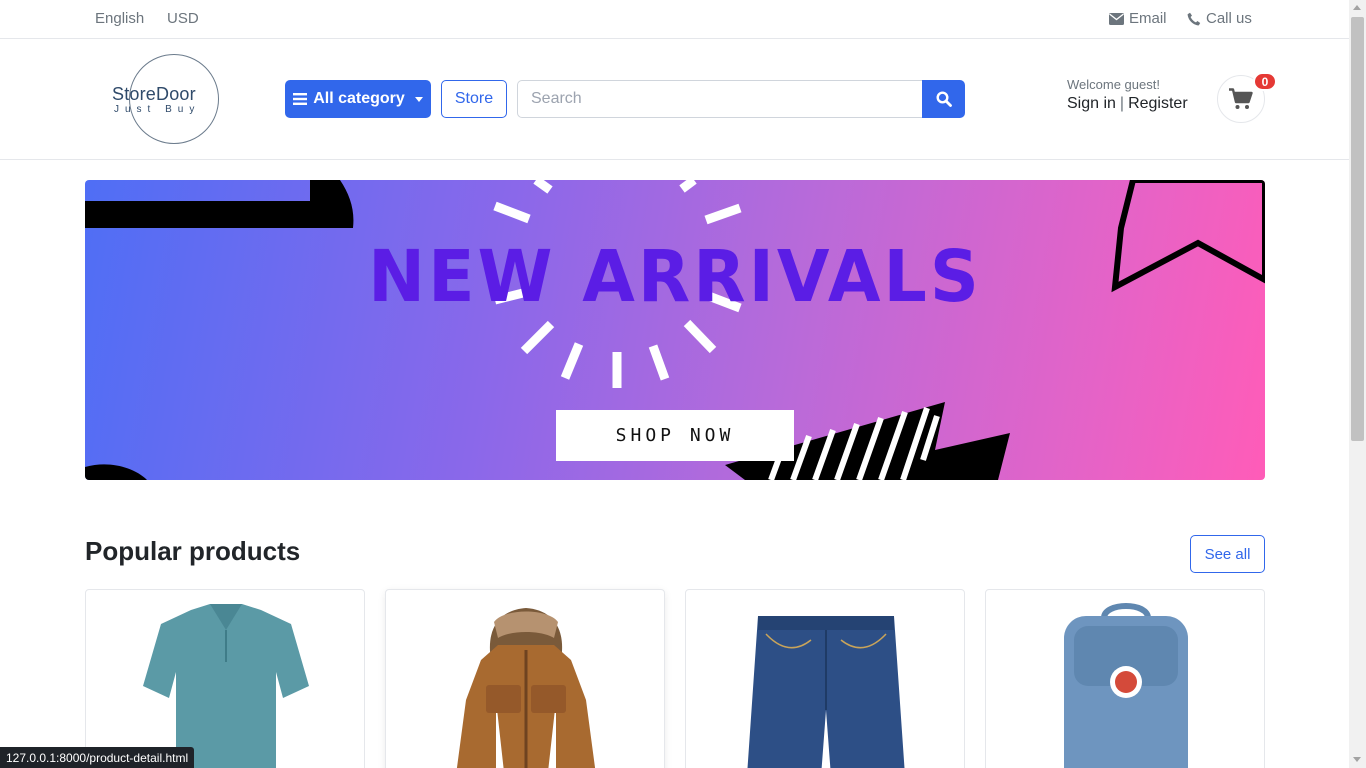  I want to click on popular-products-title: Popular products, so click(193, 551).